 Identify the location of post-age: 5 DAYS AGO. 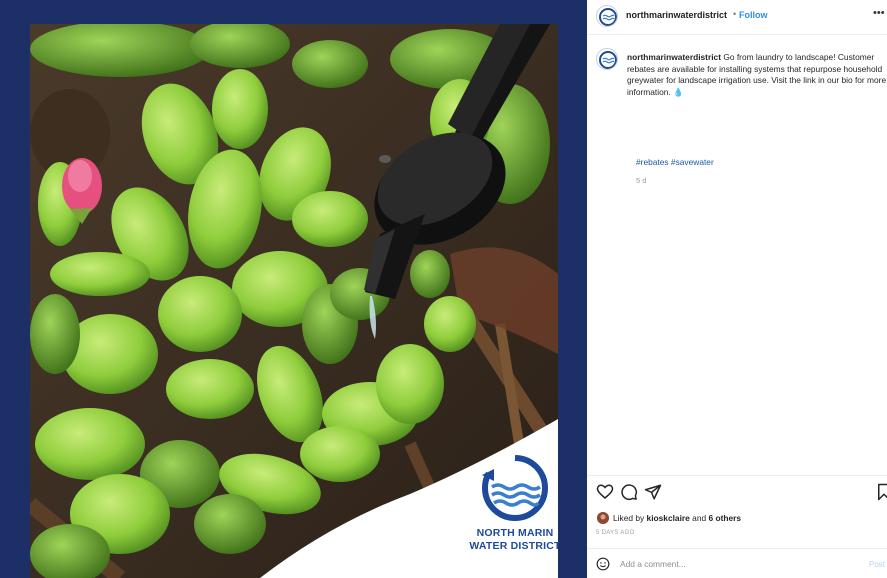
(615, 533).